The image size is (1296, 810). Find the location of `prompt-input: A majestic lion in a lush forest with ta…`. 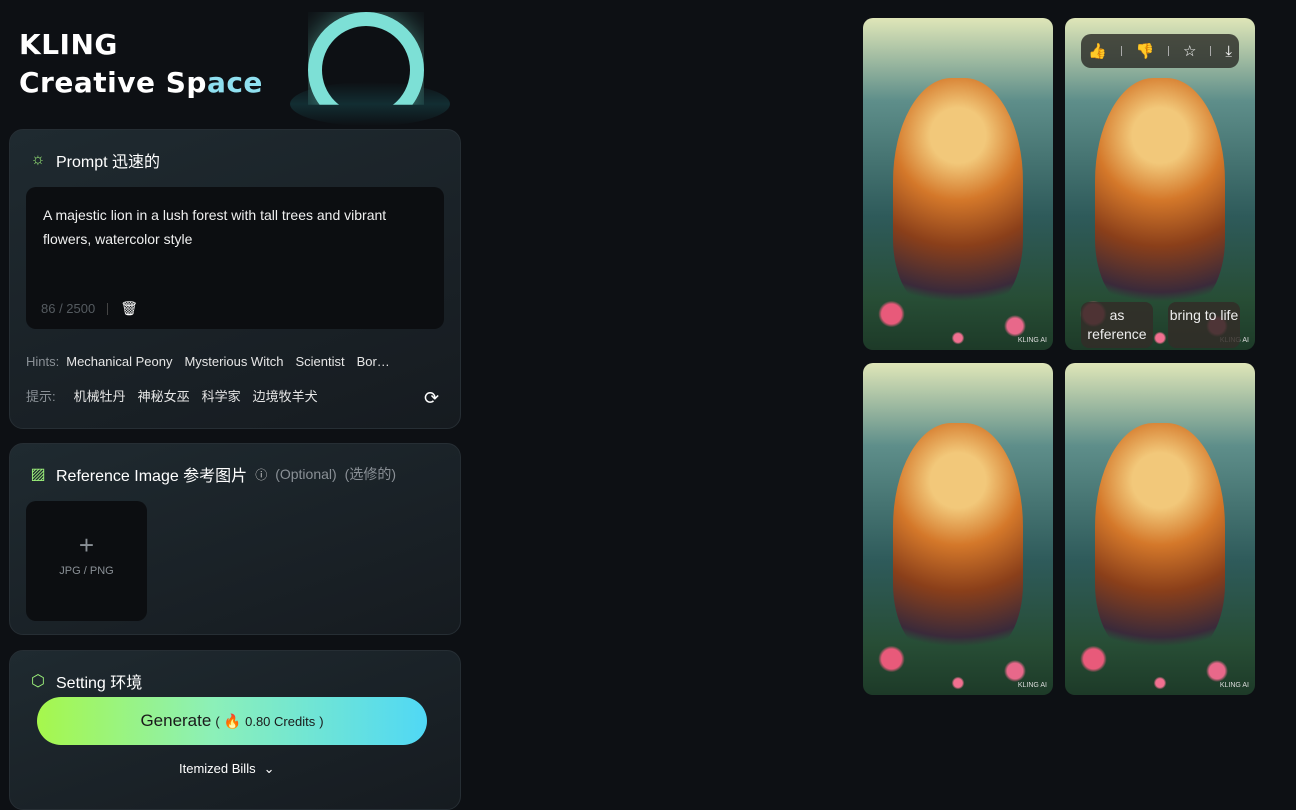

prompt-input: A majestic lion in a lush forest with ta… is located at coordinates (235, 258).